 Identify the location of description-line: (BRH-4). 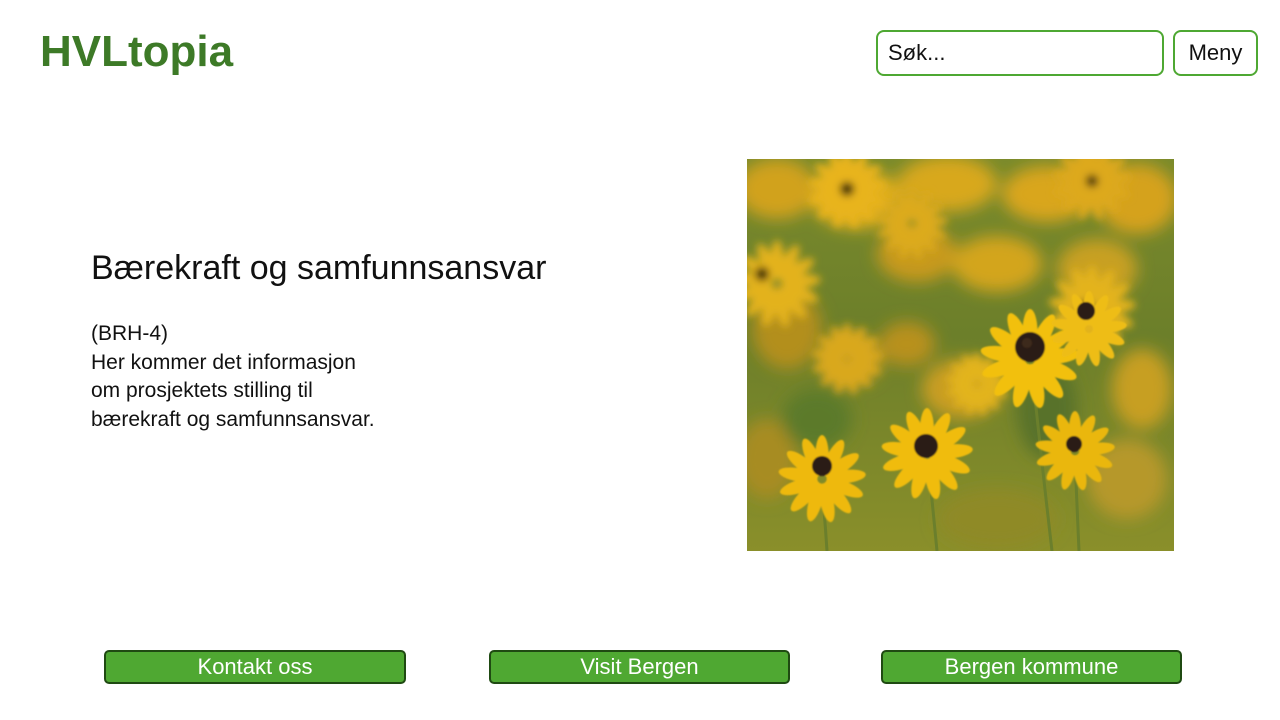
(129, 333).